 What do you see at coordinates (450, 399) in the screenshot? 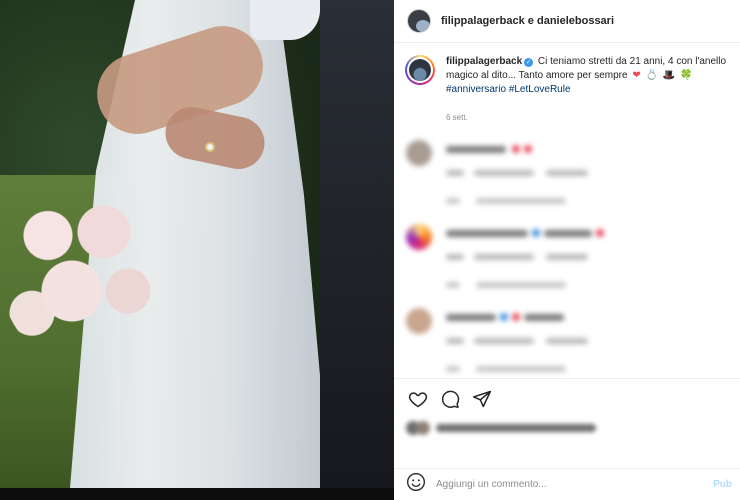
I see `comment-bubble-icon` at bounding box center [450, 399].